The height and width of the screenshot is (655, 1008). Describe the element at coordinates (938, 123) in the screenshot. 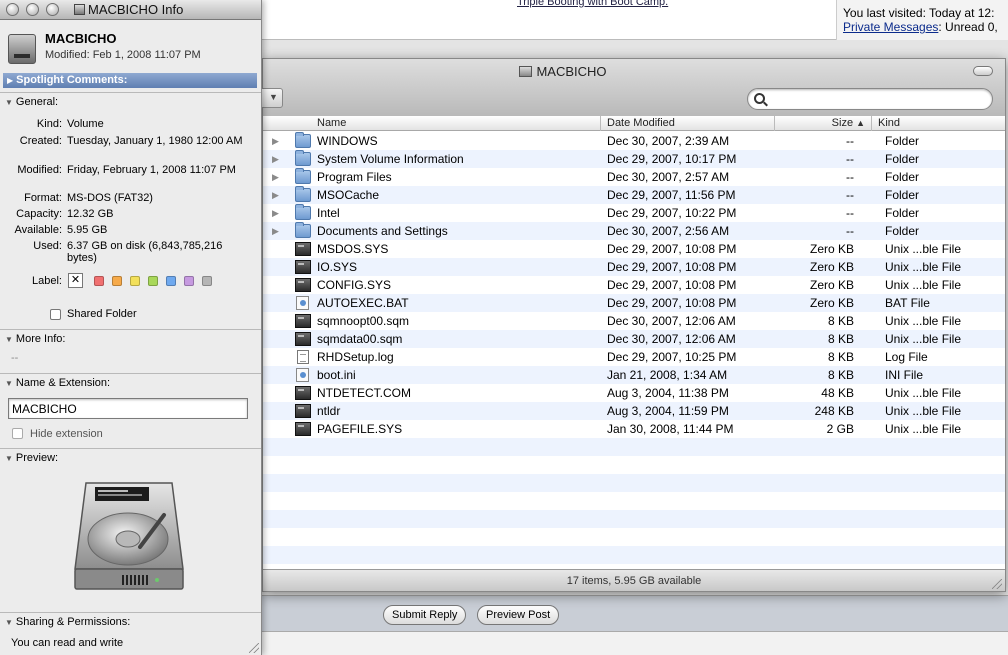

I see `column-kind-header: Kind` at that location.